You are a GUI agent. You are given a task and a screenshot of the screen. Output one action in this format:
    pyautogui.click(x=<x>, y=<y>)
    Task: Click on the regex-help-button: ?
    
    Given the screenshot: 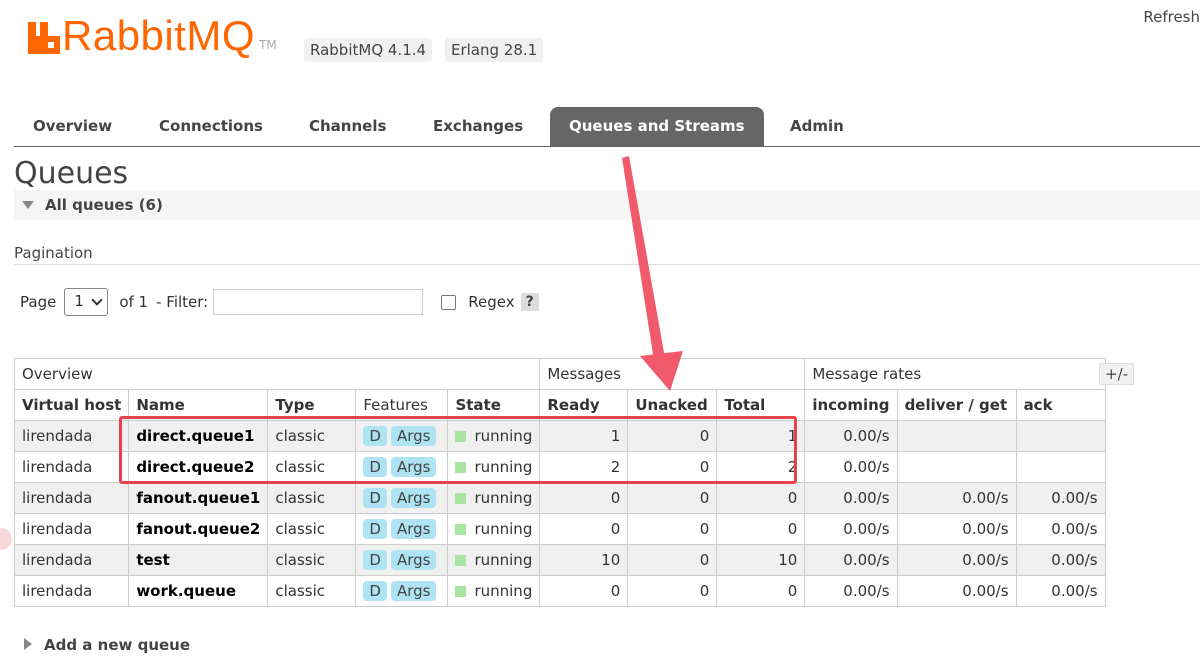 What is the action you would take?
    pyautogui.click(x=529, y=302)
    